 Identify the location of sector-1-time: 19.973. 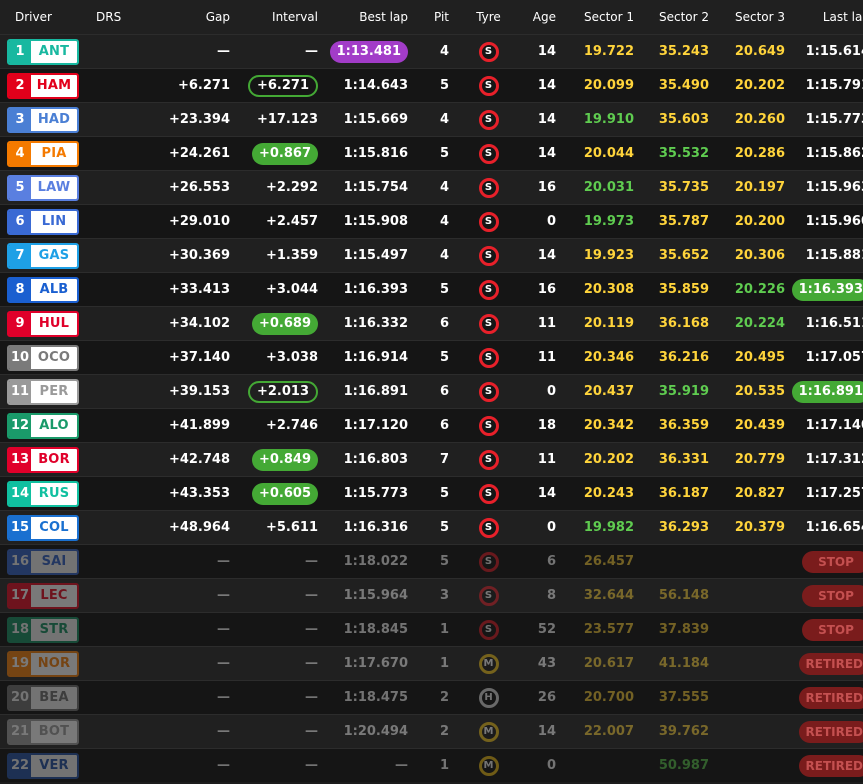
(608, 221).